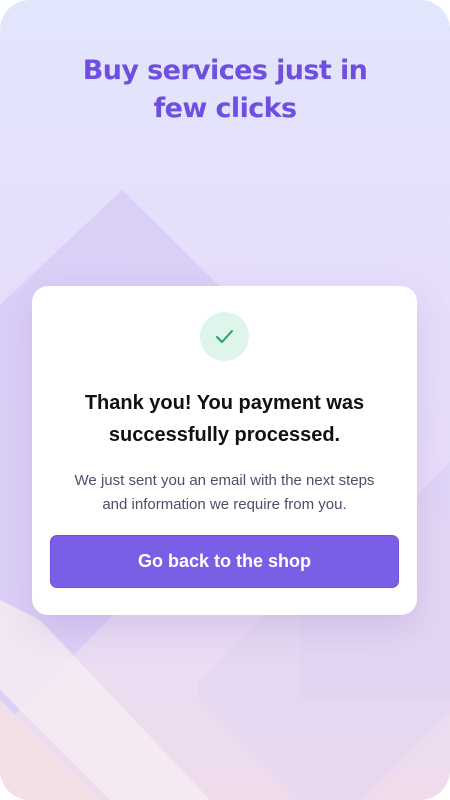 The image size is (450, 800). Describe the element at coordinates (224, 403) in the screenshot. I see `confirmation-title-line-1: Thank you! You payment was` at that location.